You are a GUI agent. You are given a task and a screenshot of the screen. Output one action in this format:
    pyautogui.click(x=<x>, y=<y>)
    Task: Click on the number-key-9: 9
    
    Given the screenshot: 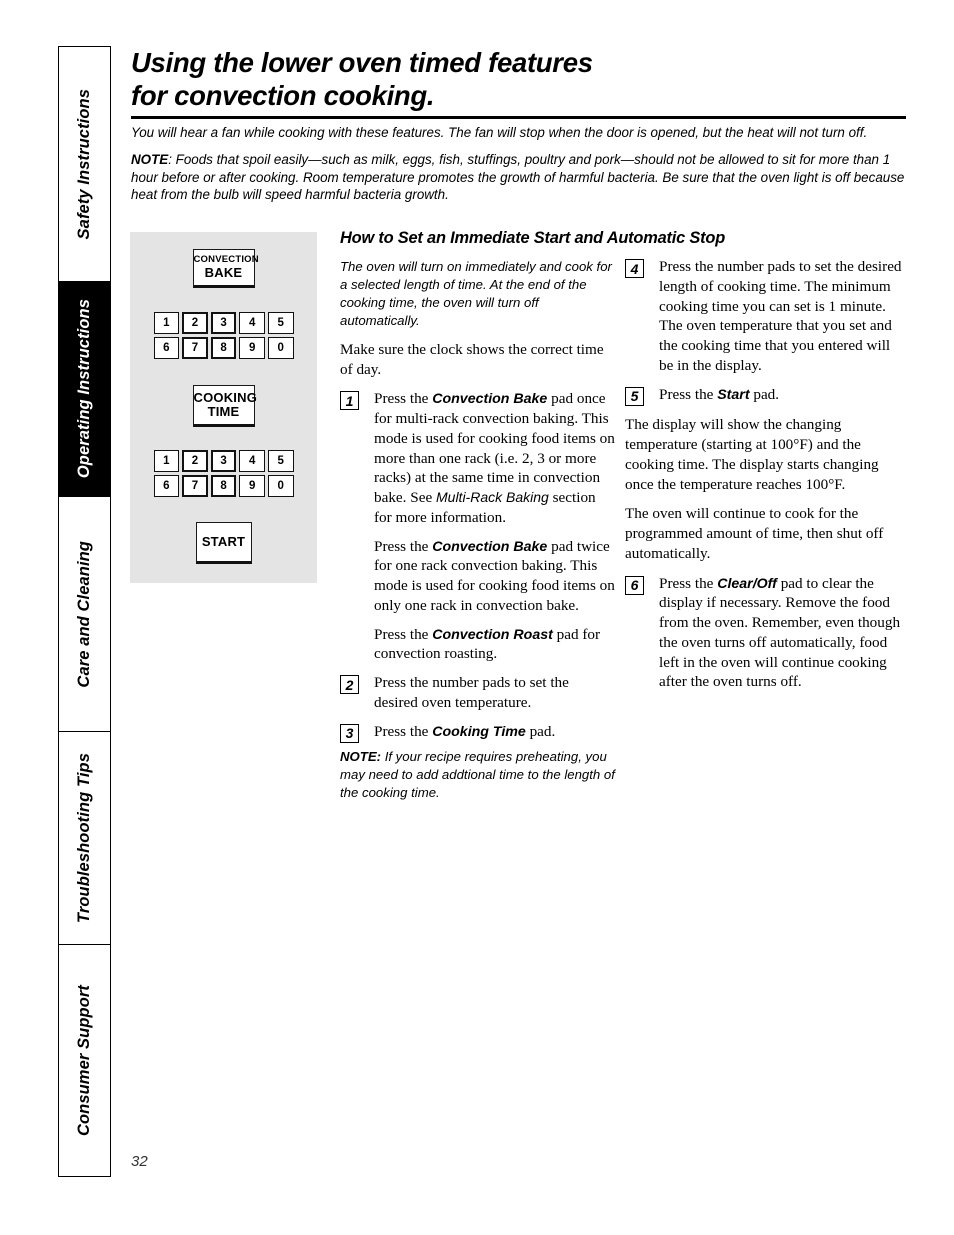 What is the action you would take?
    pyautogui.click(x=252, y=347)
    